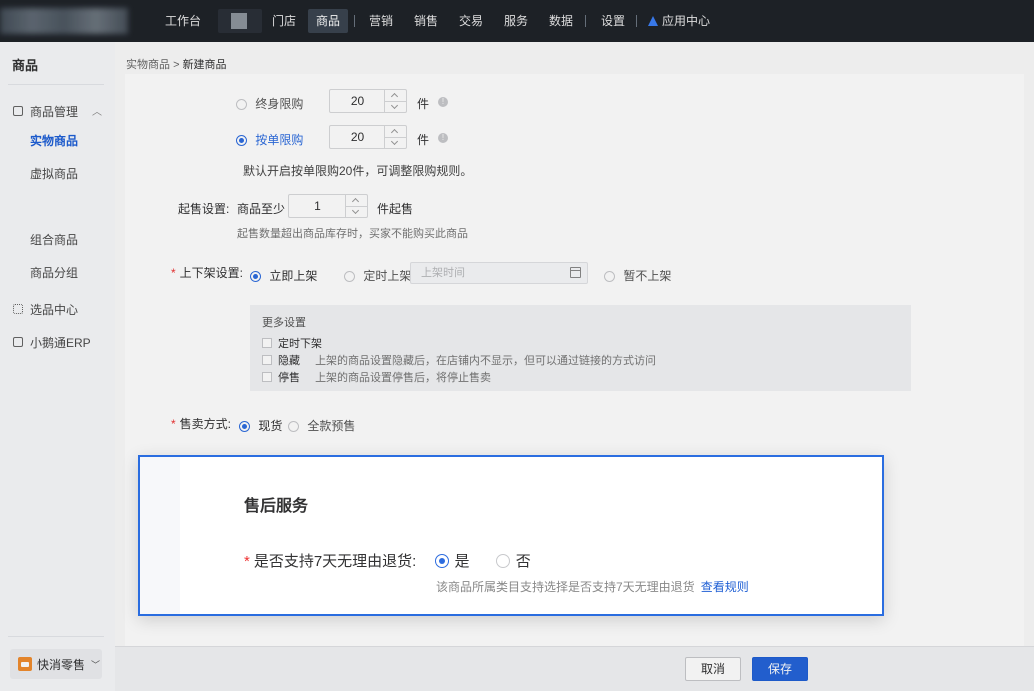 Image resolution: width=1034 pixels, height=691 pixels. I want to click on limit-per-order-value: 20, so click(357, 137).